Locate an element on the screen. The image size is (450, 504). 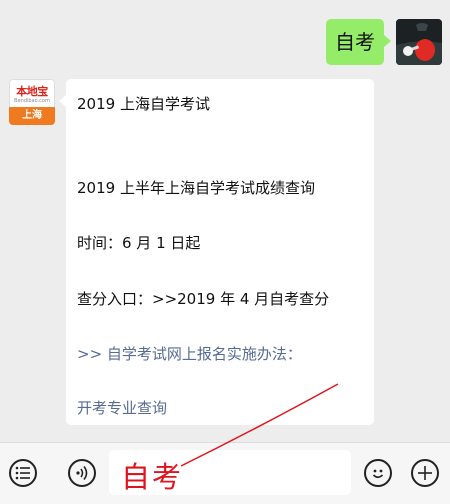
bot-logo-text: 本地宝 is located at coordinates (32, 91).